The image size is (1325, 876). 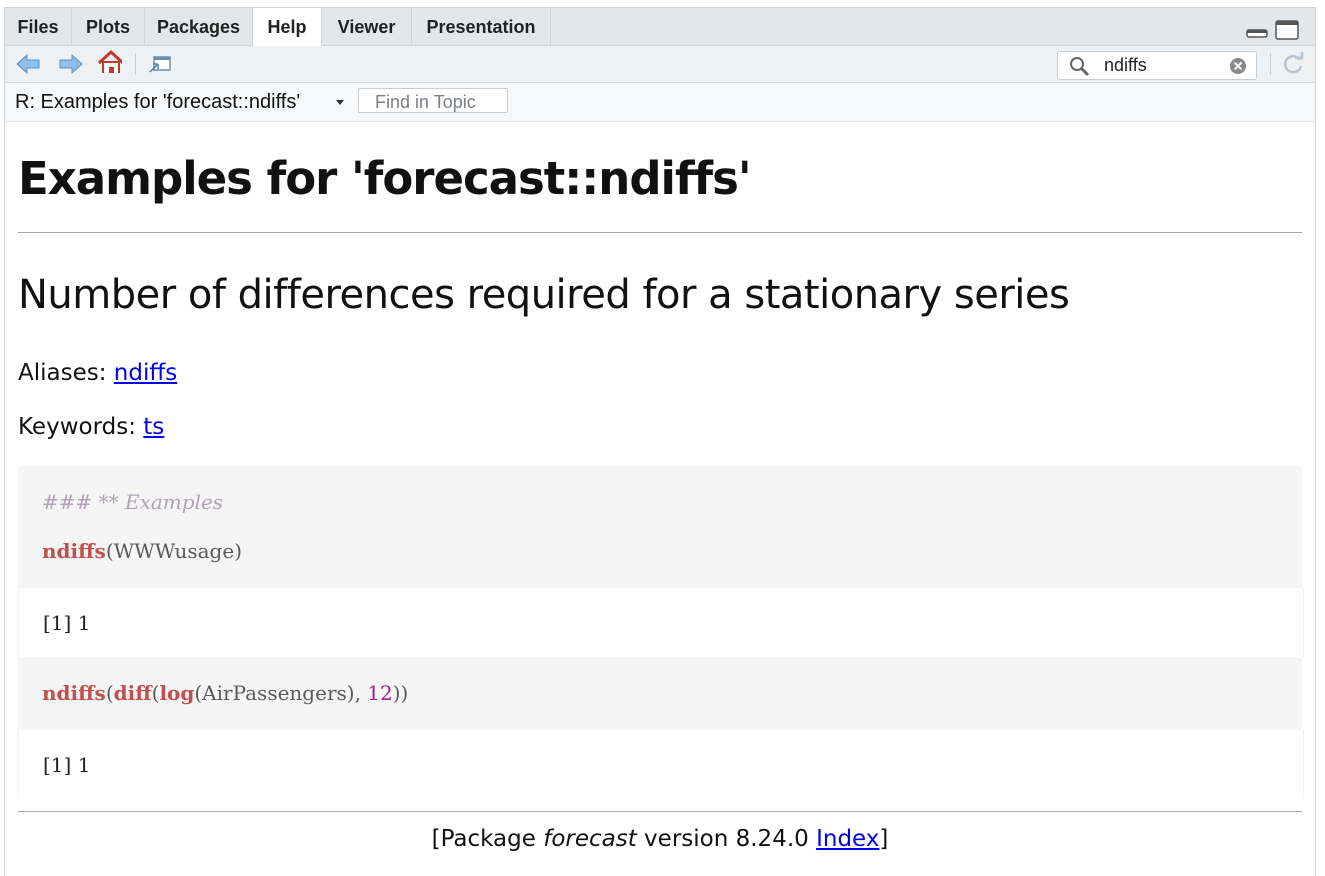 I want to click on code-function: diff, so click(x=132, y=693).